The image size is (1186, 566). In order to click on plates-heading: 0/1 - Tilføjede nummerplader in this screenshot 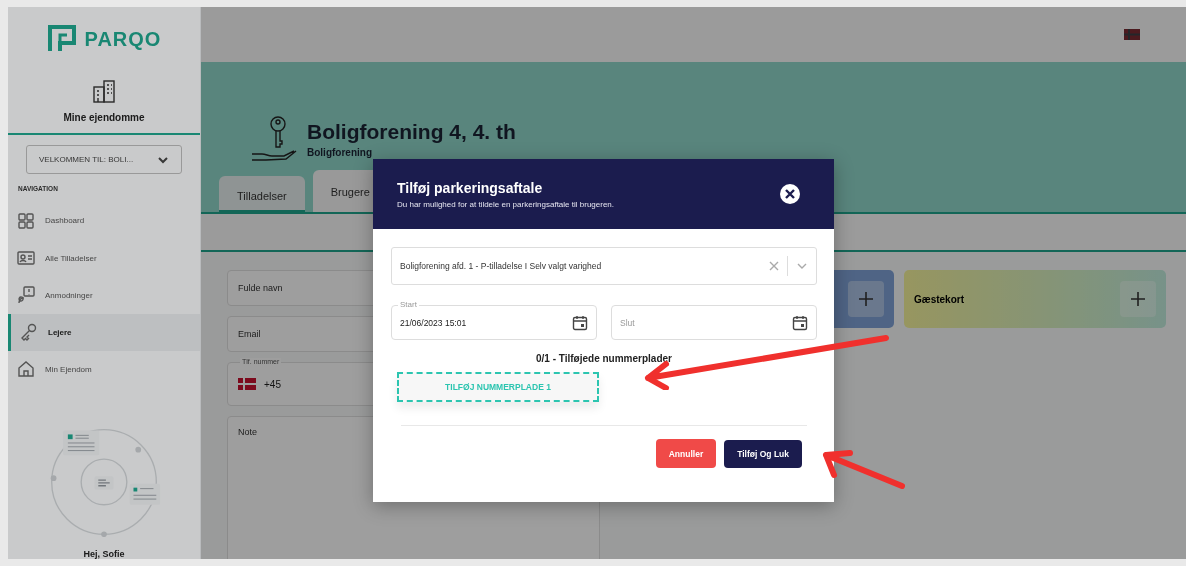, I will do `click(604, 358)`.